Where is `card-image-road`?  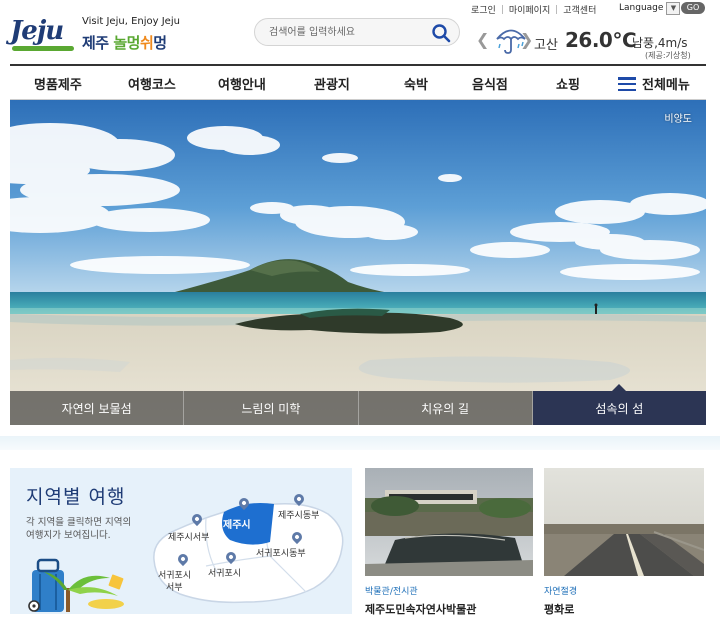
card-image-road is located at coordinates (624, 522).